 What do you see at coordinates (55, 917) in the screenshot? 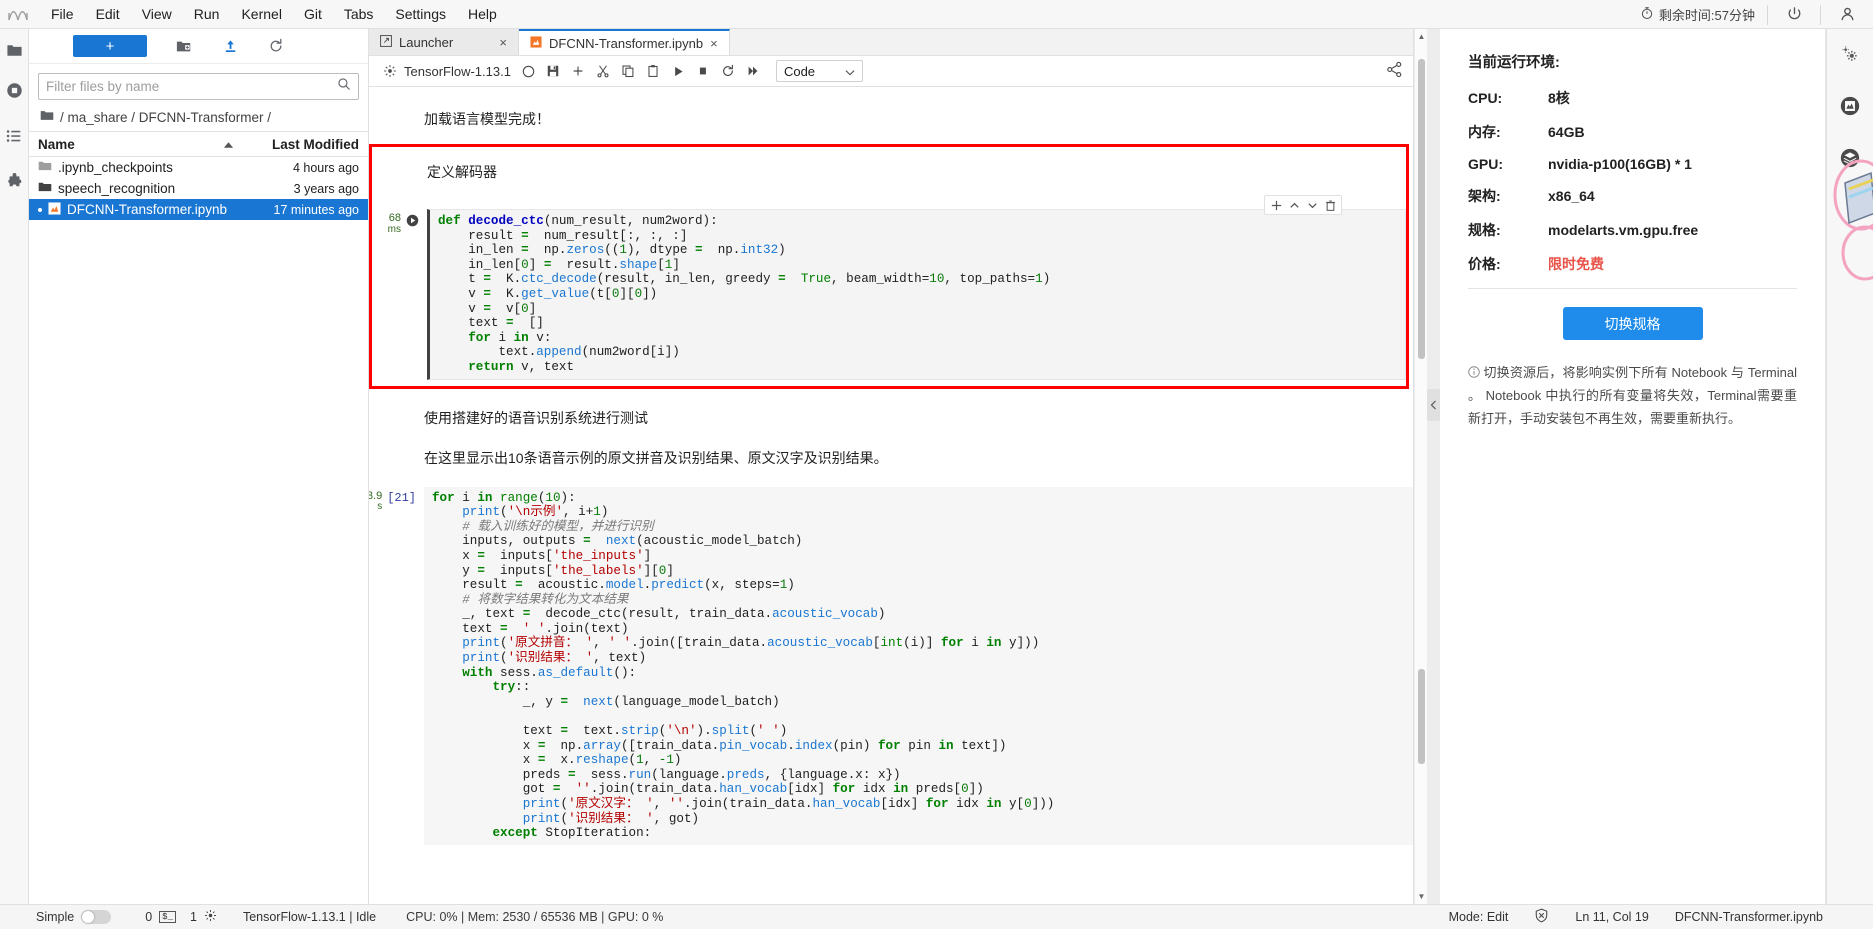
I see `simple-mode-label: Simple` at bounding box center [55, 917].